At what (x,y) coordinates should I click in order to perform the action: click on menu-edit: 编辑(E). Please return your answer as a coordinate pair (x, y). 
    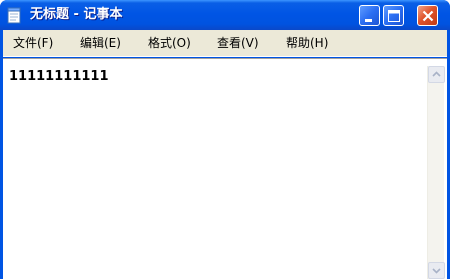
    Looking at the image, I should click on (100, 43).